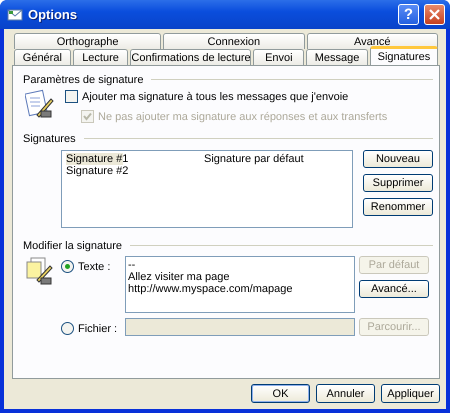  I want to click on help-button: ?, so click(408, 14).